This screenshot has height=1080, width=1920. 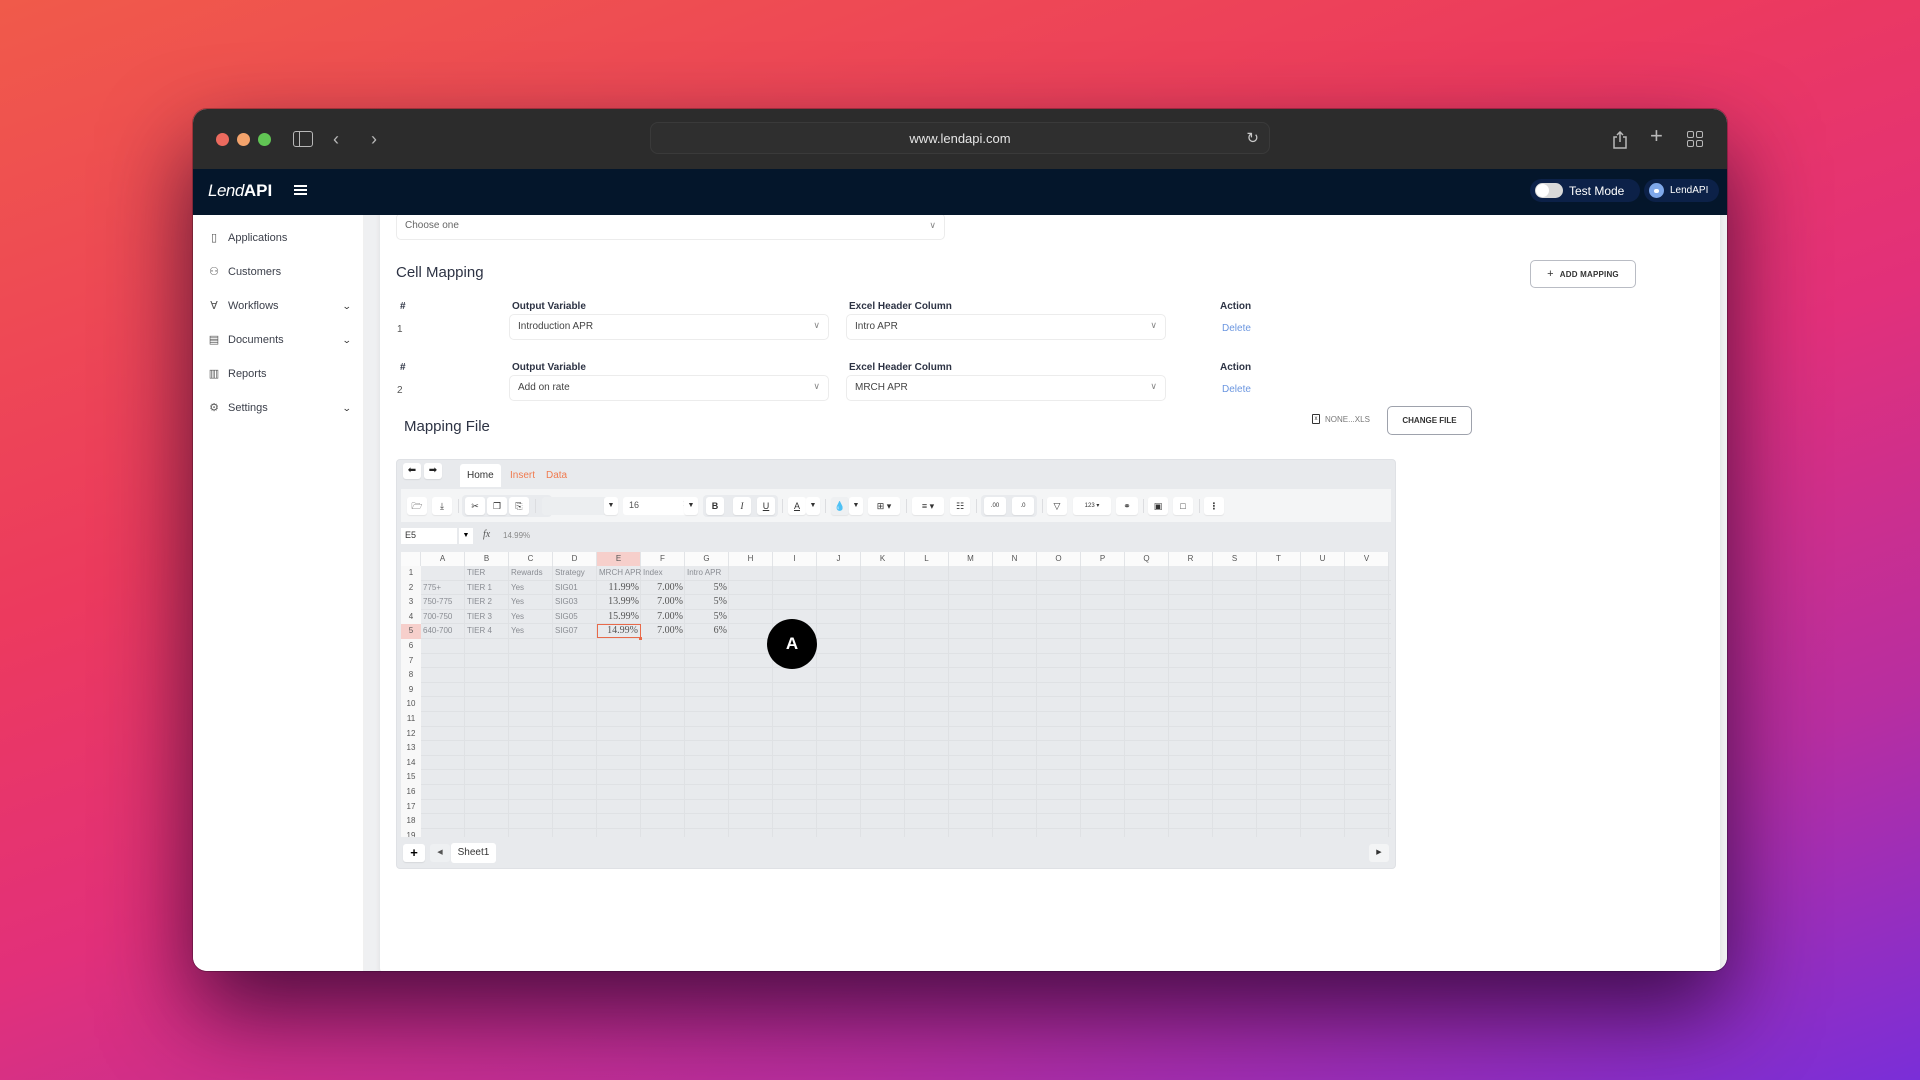 What do you see at coordinates (1583, 274) in the screenshot?
I see `add-mapping-button: + ADD MAPPING` at bounding box center [1583, 274].